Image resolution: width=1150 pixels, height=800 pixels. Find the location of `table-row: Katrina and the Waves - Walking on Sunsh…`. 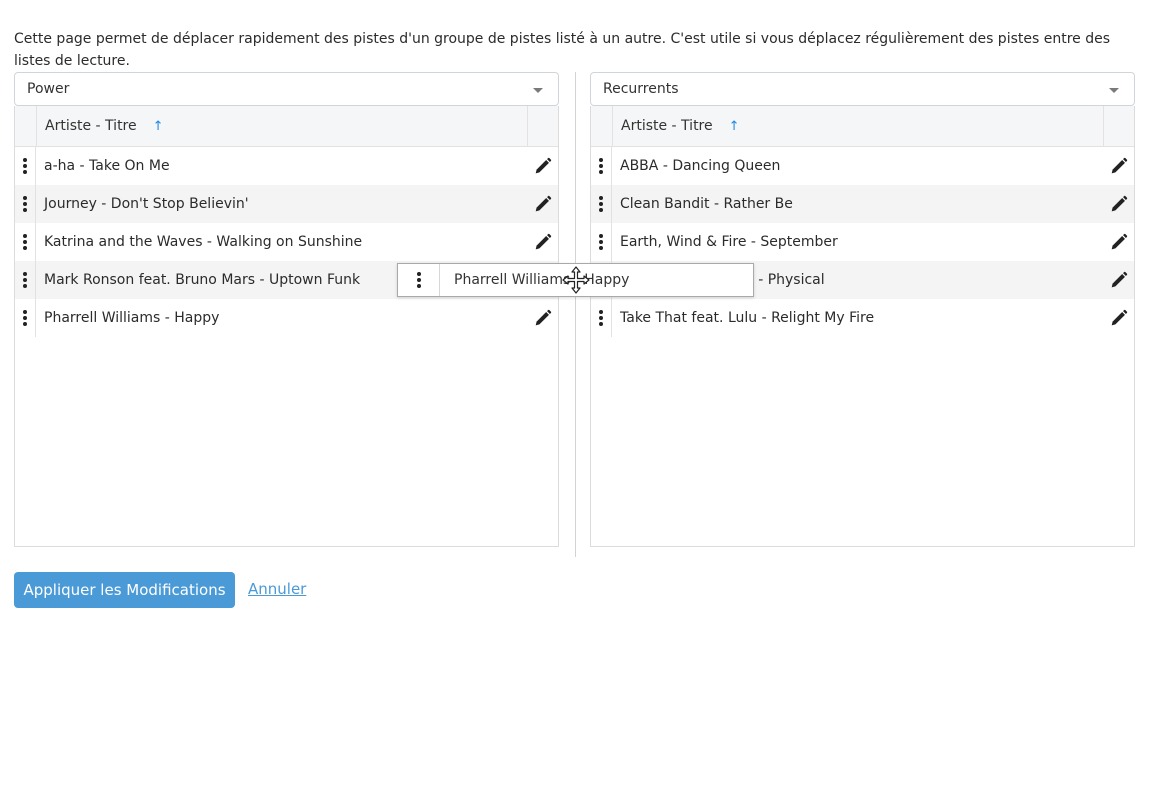

table-row: Katrina and the Waves - Walking on Sunsh… is located at coordinates (286, 242).